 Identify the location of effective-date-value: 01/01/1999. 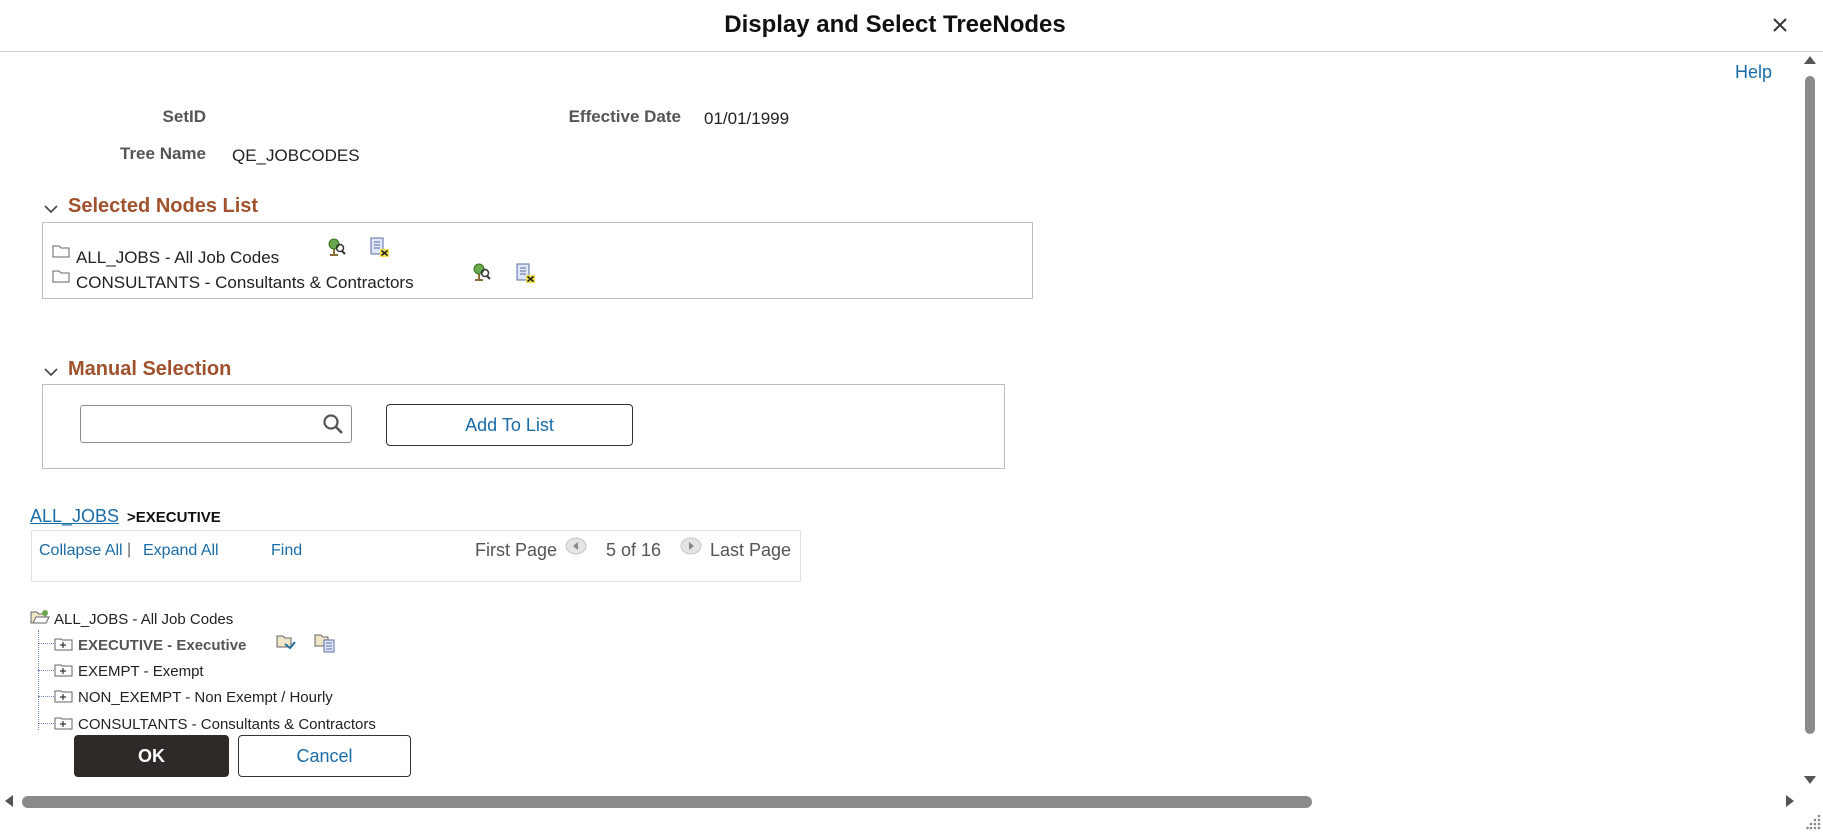
(747, 118).